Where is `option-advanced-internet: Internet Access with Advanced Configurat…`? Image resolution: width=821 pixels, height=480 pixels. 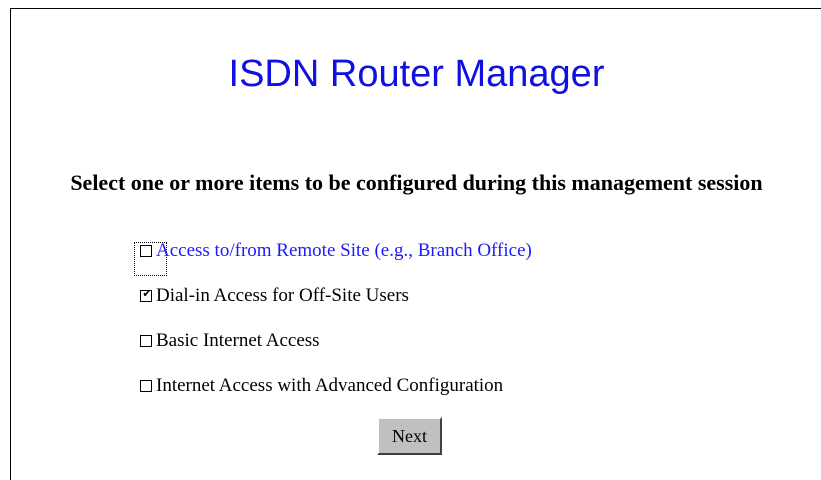 option-advanced-internet: Internet Access with Advanced Configurat… is located at coordinates (332, 396).